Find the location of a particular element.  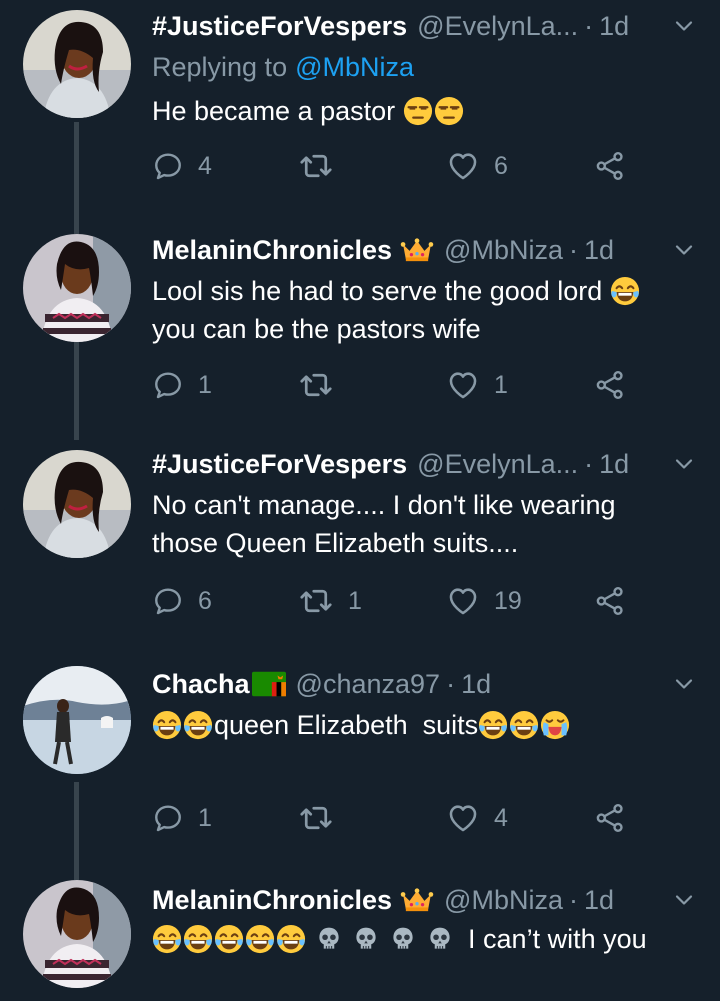

like-count: 19 is located at coordinates (508, 600).